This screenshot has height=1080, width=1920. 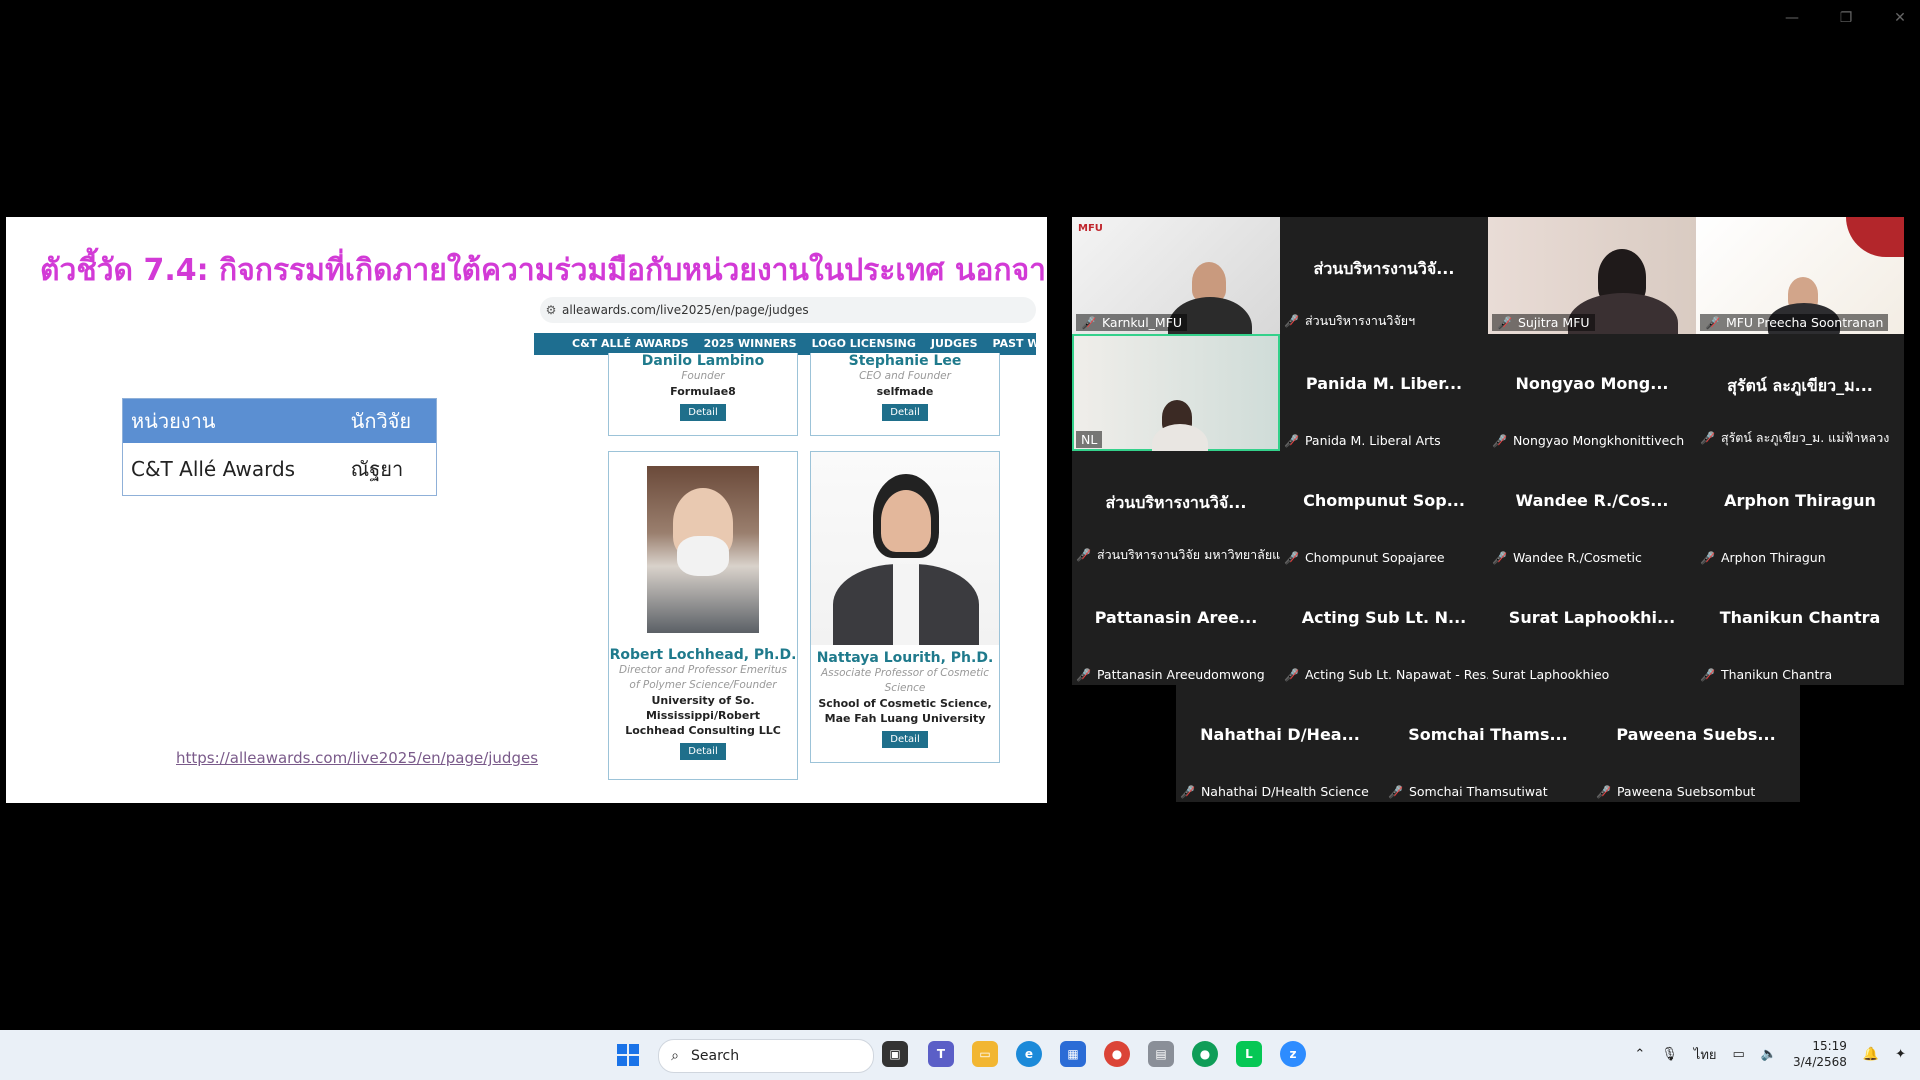 I want to click on participant-label: 🎤̸ Paweena Suebsombut, so click(x=1676, y=791).